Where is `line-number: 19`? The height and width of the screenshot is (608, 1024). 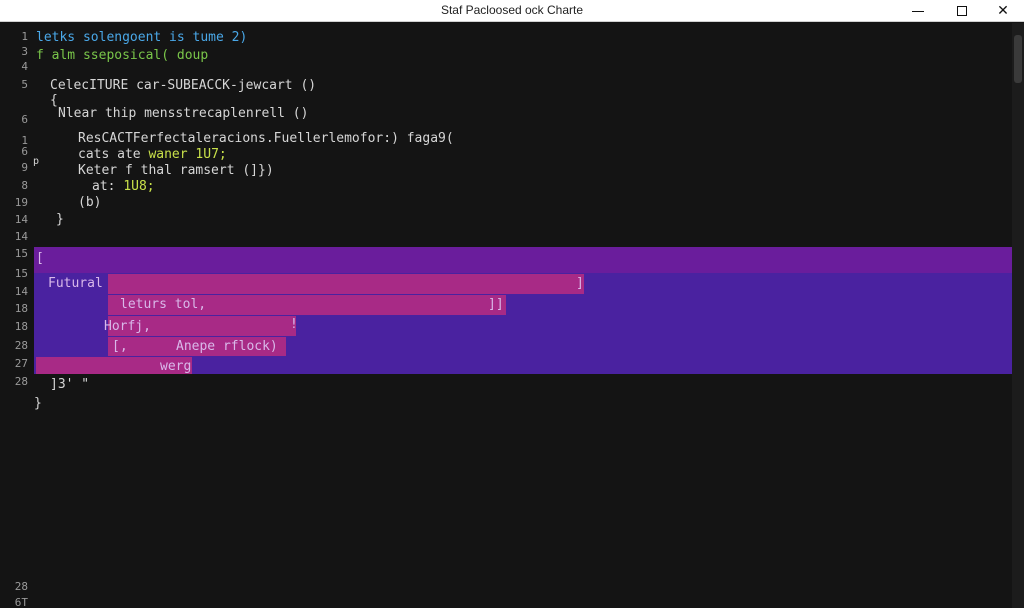
line-number: 19 is located at coordinates (21, 202).